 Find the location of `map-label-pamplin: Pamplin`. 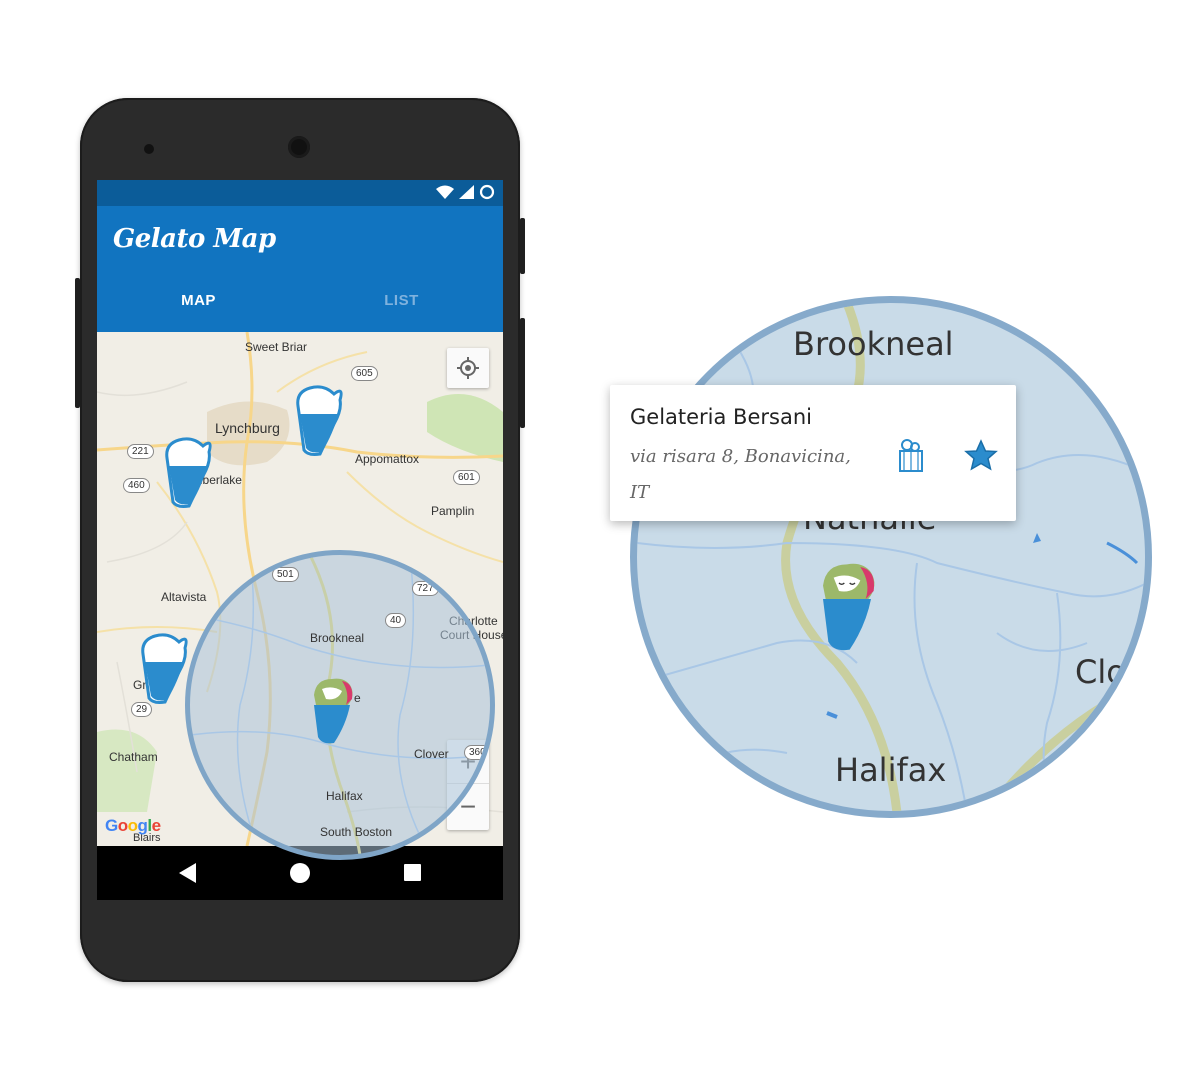

map-label-pamplin: Pamplin is located at coordinates (453, 511).